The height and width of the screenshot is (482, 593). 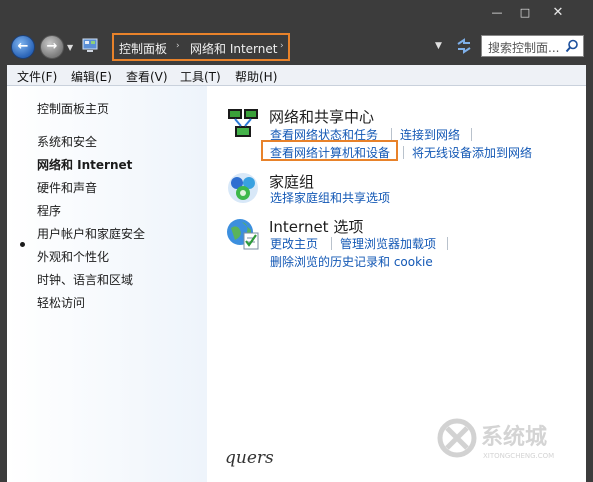 I want to click on category-title: 网络和共享中心, so click(x=321, y=116).